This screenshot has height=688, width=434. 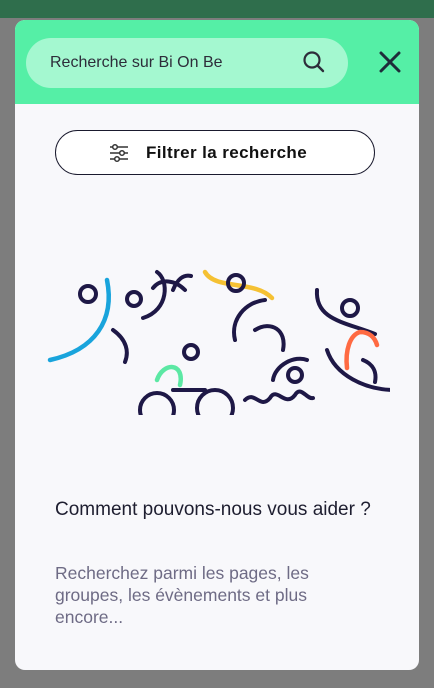 I want to click on search-input, so click(x=170, y=63).